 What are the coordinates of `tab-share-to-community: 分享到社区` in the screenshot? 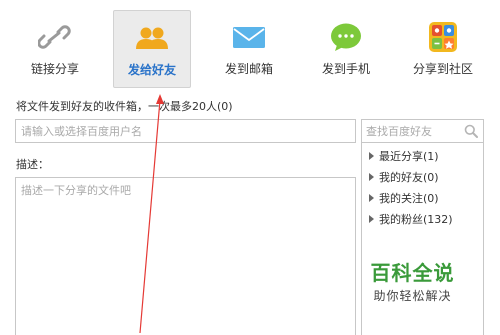 It's located at (443, 49).